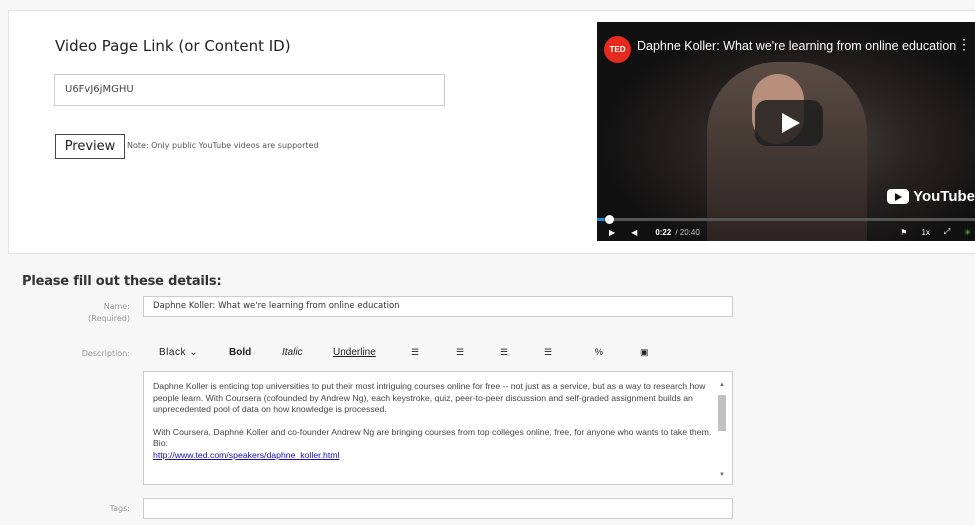 The height and width of the screenshot is (525, 975). What do you see at coordinates (173, 46) in the screenshot?
I see `video-link-label: Video Page Link (or Content ID)` at bounding box center [173, 46].